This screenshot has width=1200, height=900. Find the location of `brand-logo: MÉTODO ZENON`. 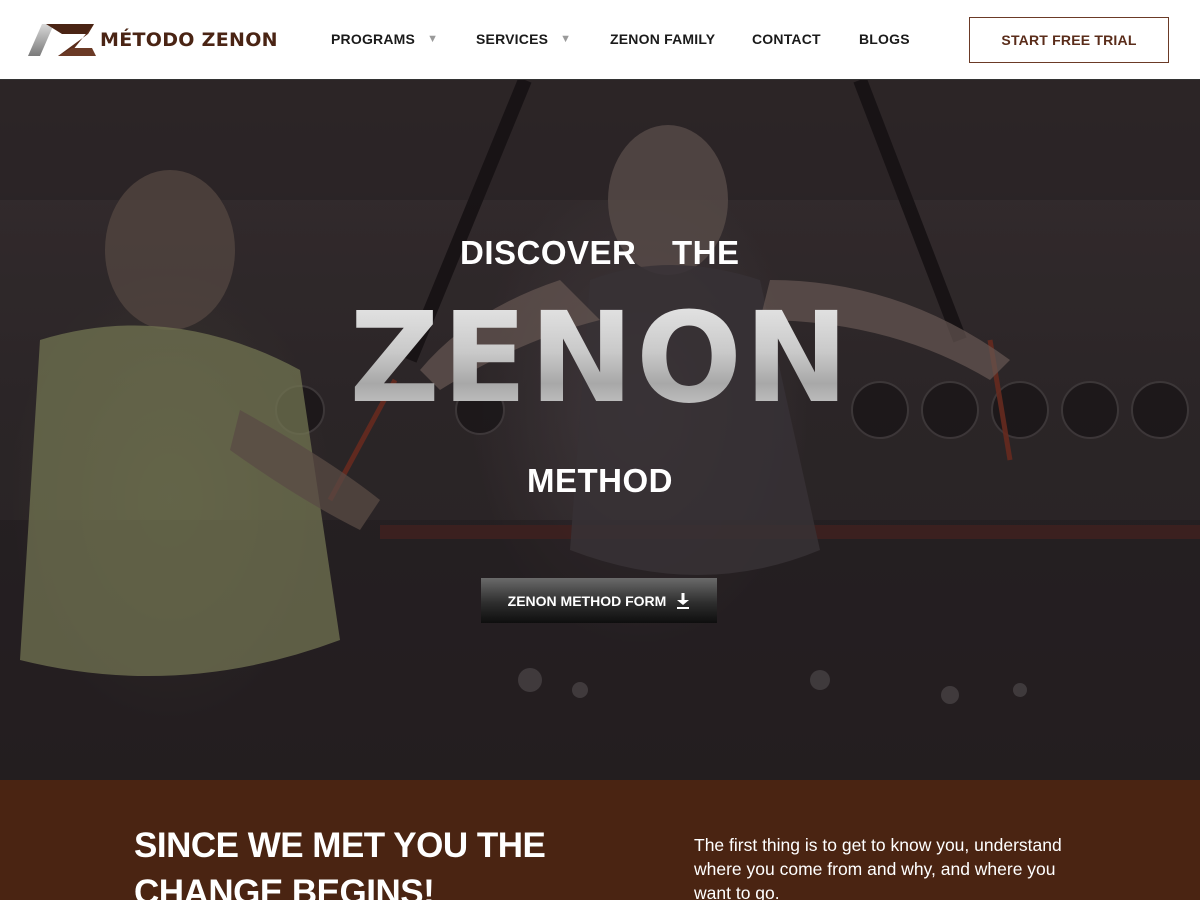

brand-logo: MÉTODO ZENON is located at coordinates (153, 40).